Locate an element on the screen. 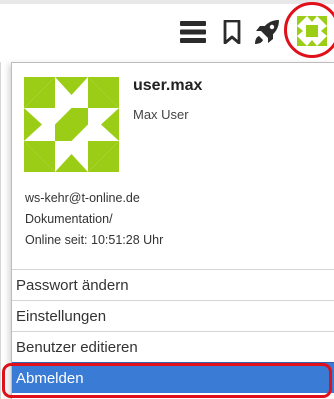  bookmark-icon is located at coordinates (232, 32).